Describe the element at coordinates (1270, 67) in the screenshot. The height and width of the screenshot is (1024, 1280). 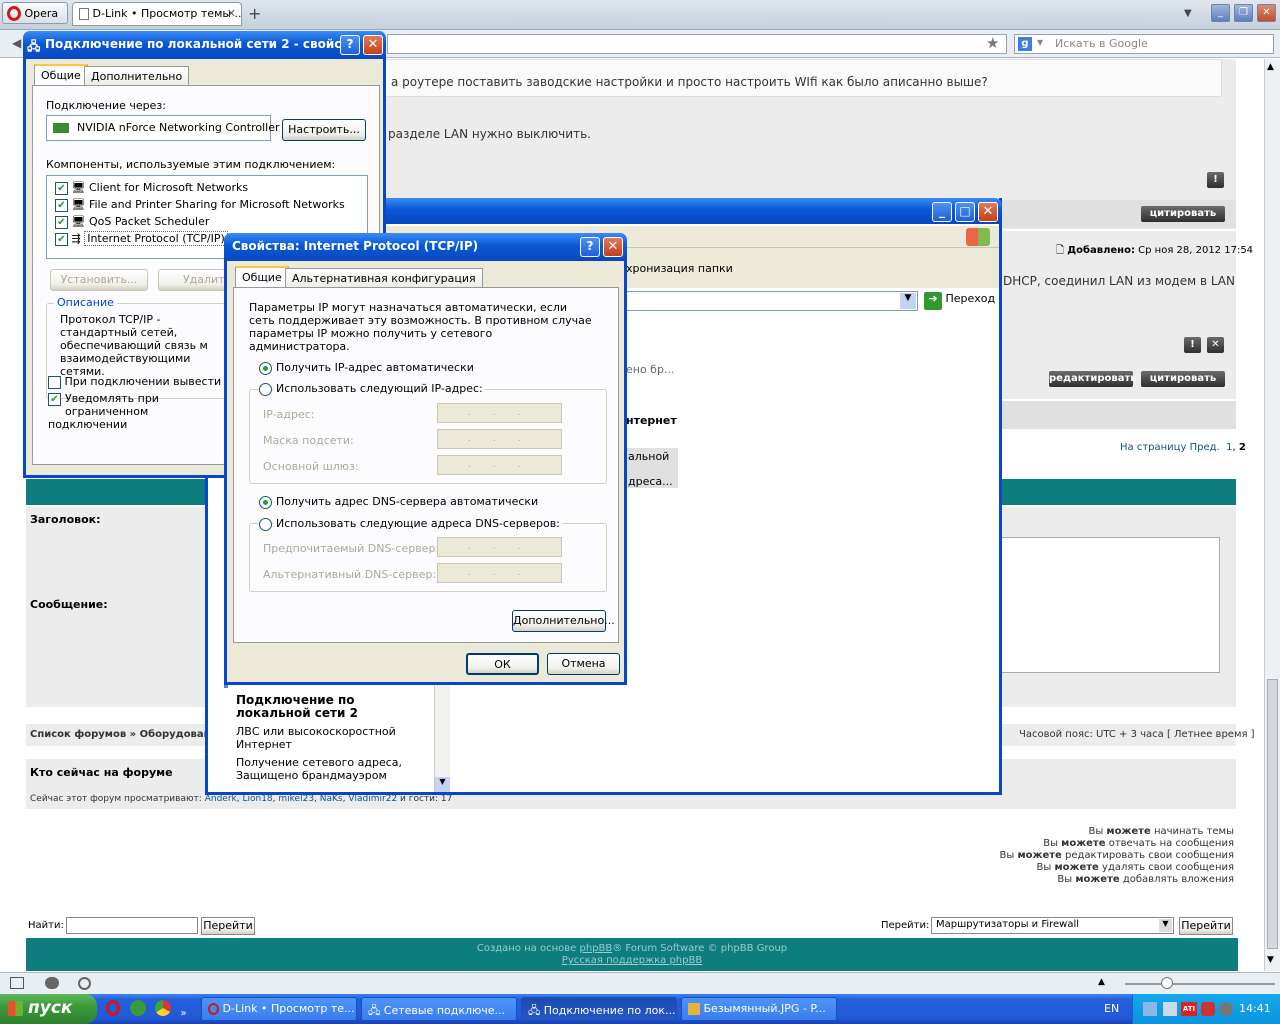
I see `scroll-up-icon: ▲` at that location.